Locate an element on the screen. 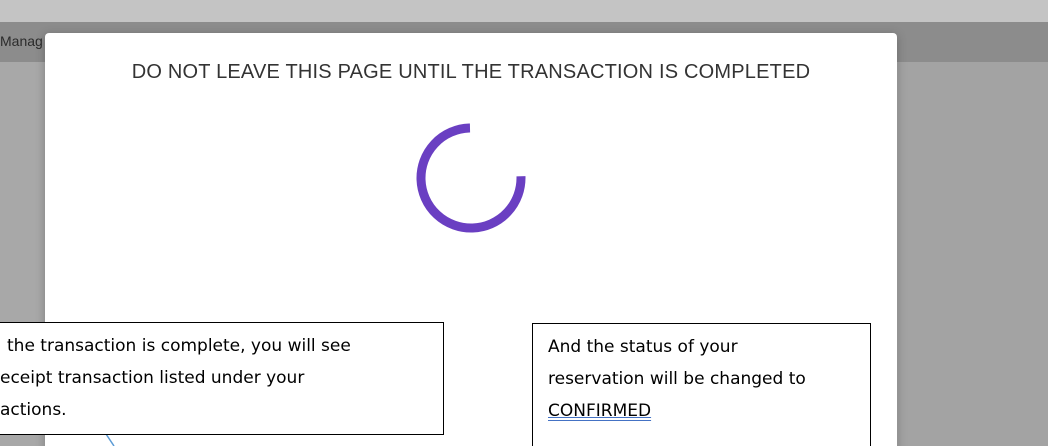  loading-spinner-icon is located at coordinates (471, 178).